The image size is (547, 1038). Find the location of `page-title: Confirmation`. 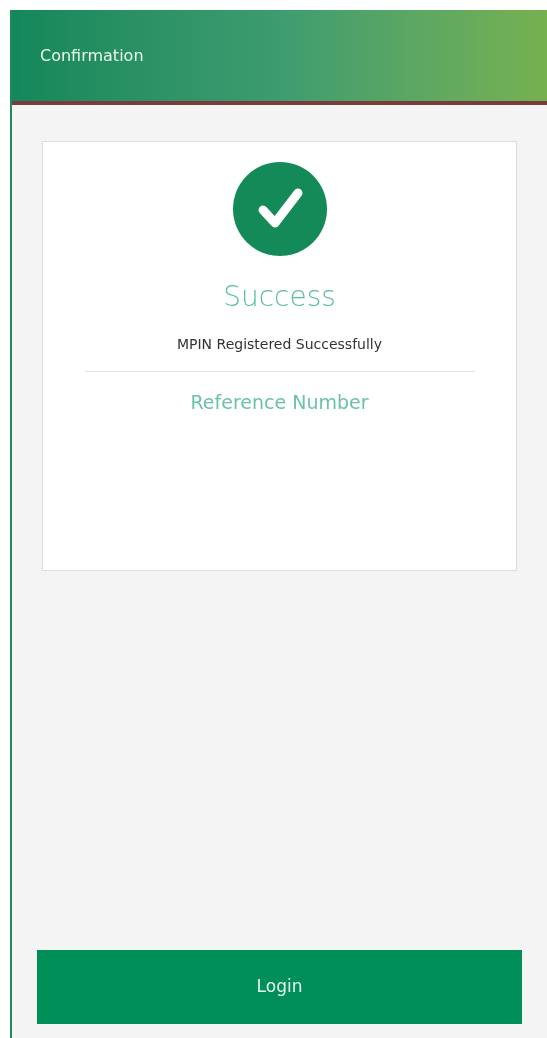

page-title: Confirmation is located at coordinates (92, 55).